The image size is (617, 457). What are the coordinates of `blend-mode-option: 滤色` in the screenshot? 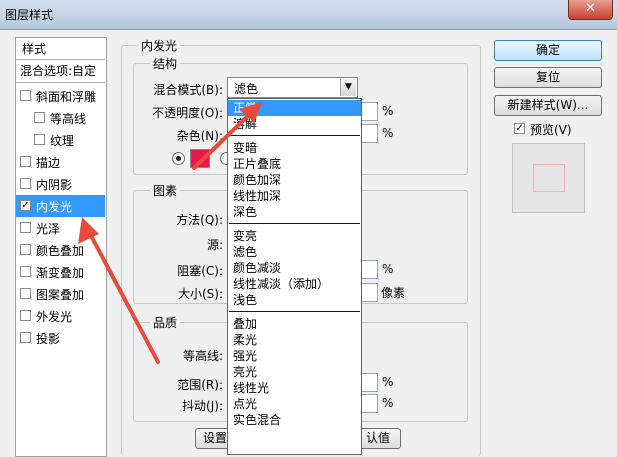 It's located at (294, 252).